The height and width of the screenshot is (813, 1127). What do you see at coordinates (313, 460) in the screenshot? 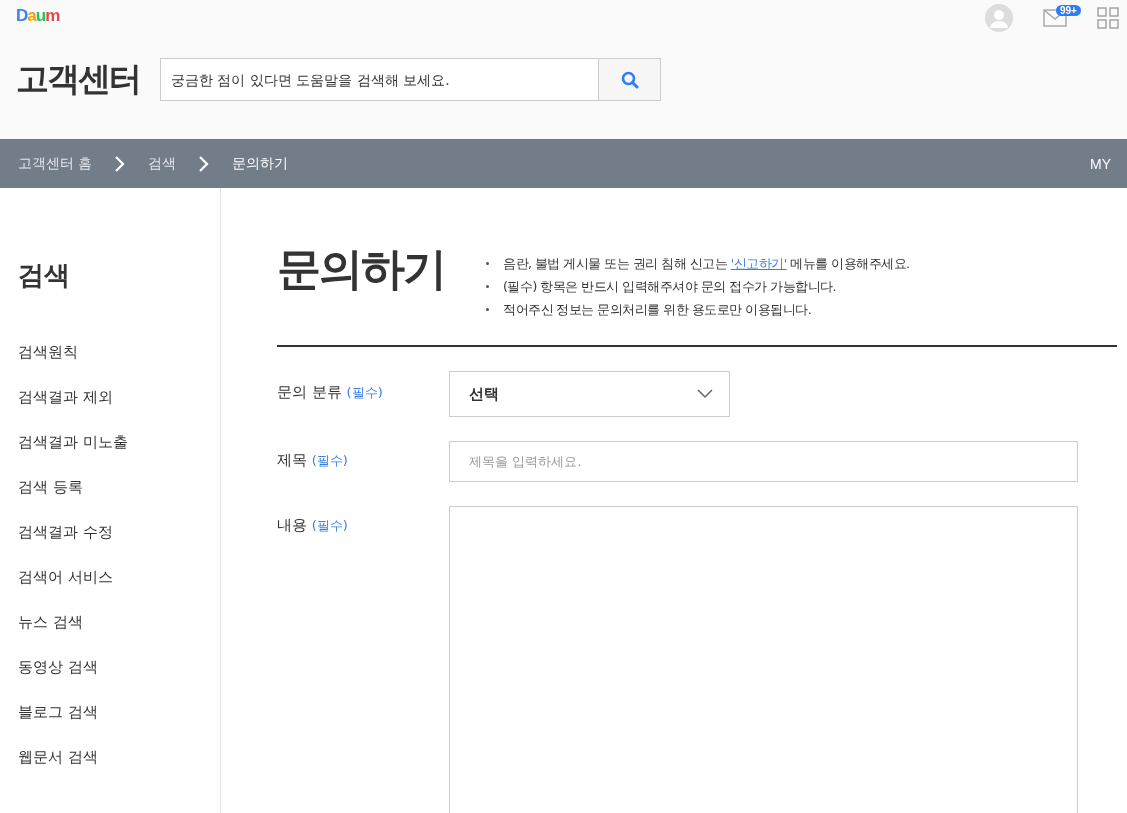
I see `field-label: 제목 (필수)` at bounding box center [313, 460].